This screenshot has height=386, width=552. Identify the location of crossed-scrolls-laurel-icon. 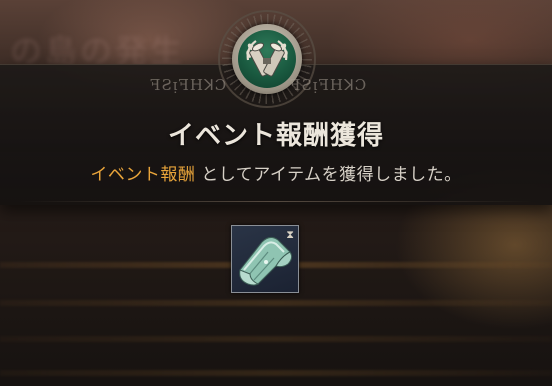
(267, 59).